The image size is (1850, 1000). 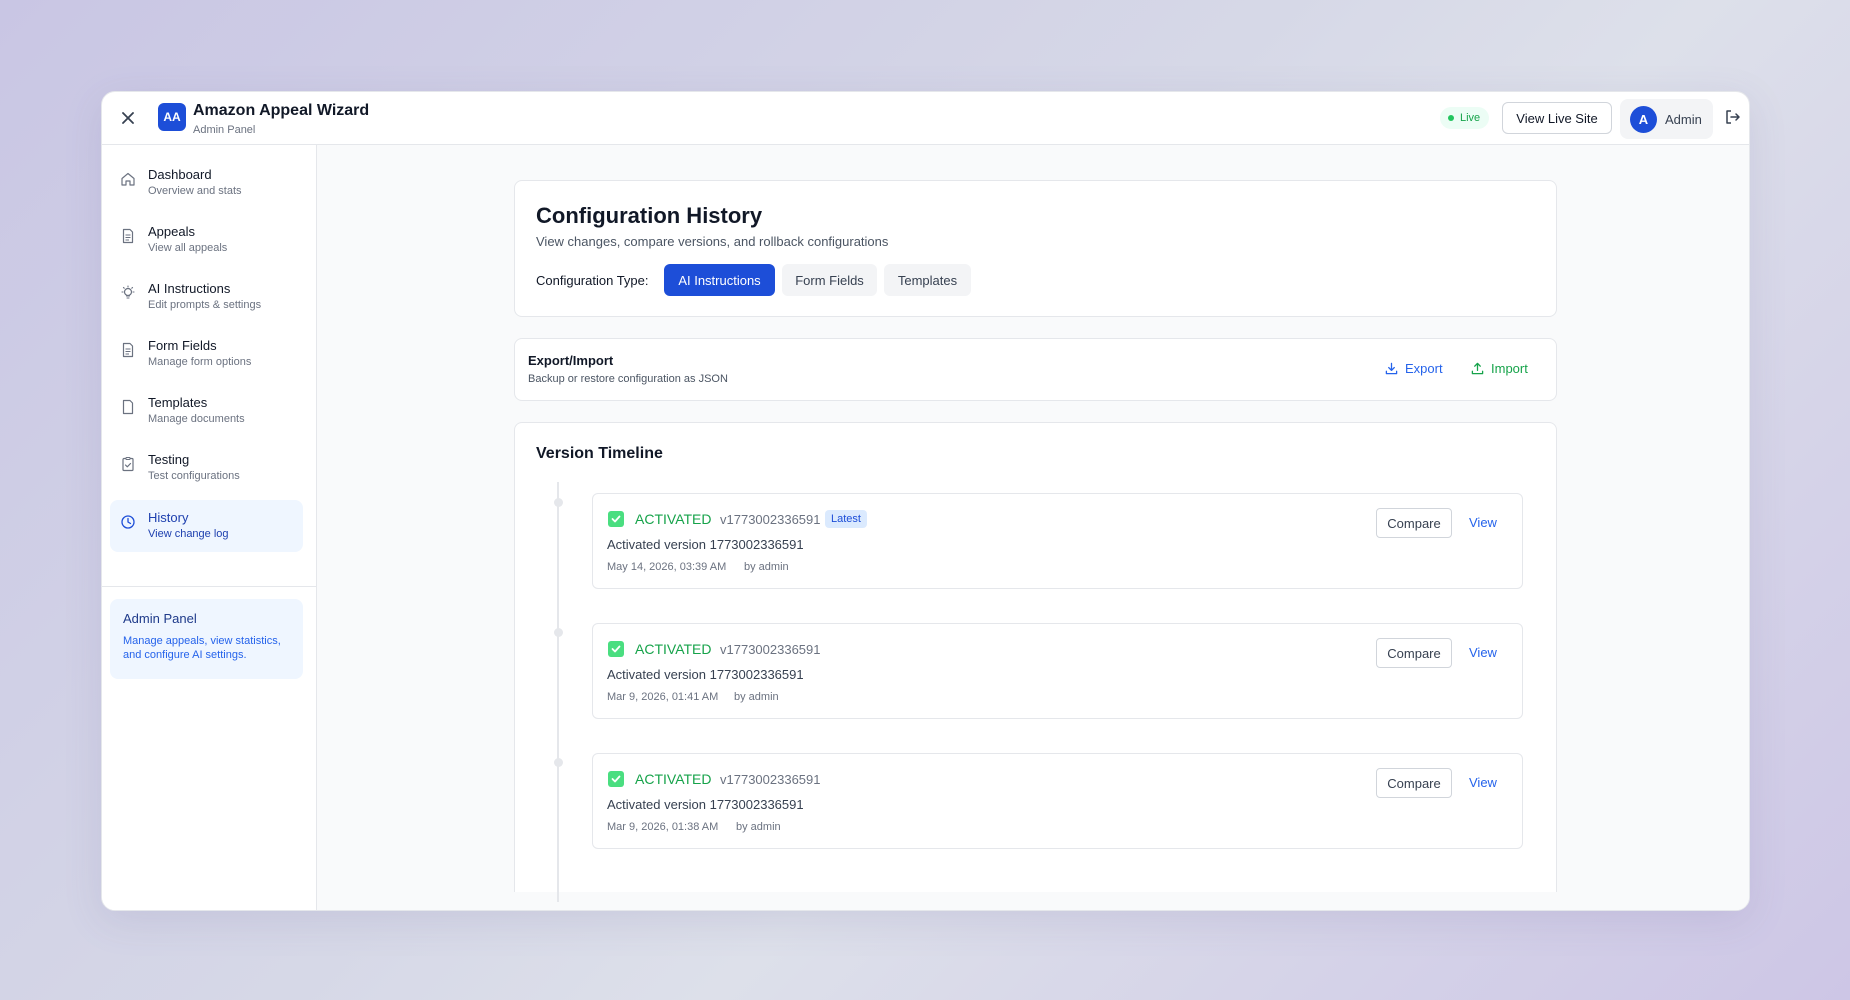 I want to click on sidebar-item-ai-instructions: AI Instructions Edit prompts & settings, so click(x=206, y=297).